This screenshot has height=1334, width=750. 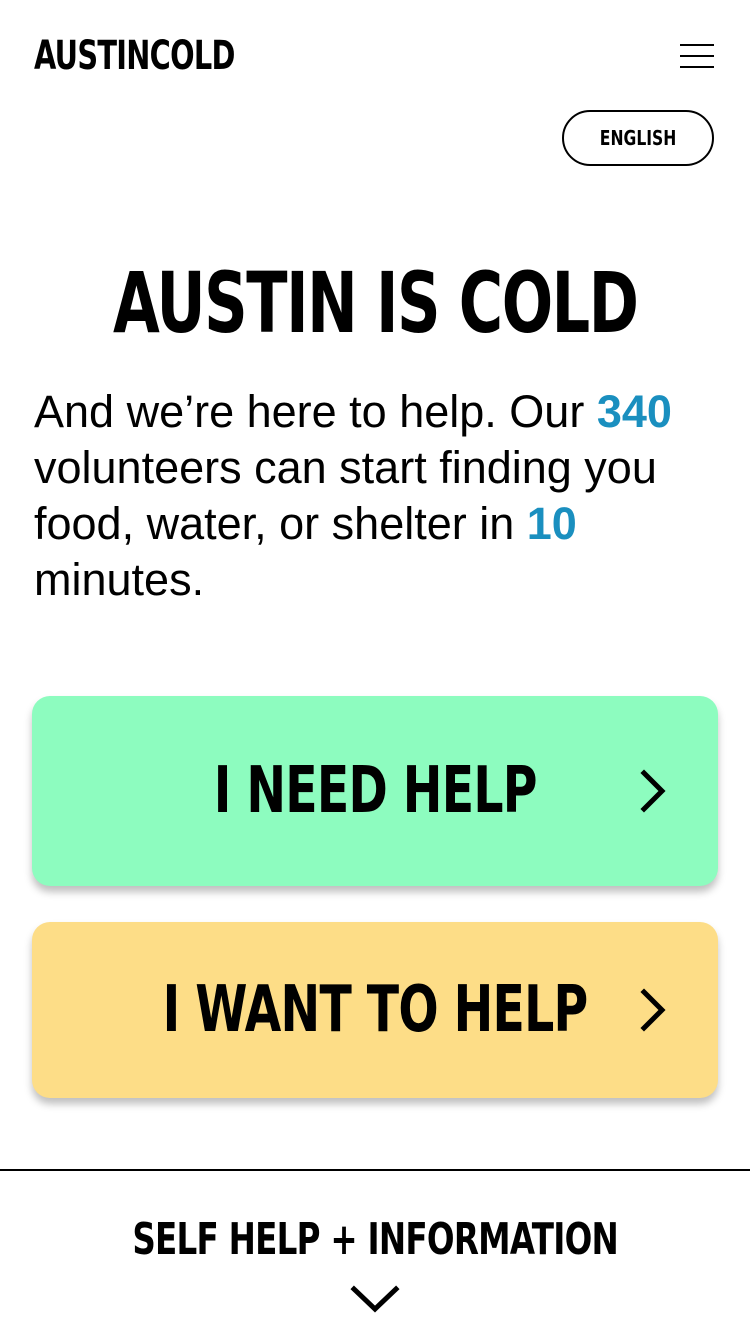 I want to click on language-label: ENGLISH, so click(x=638, y=138).